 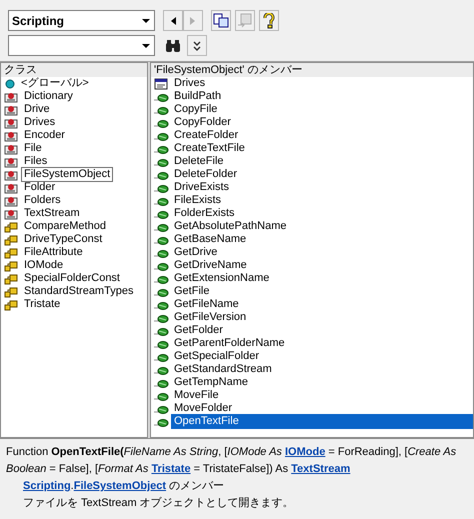 What do you see at coordinates (191, 291) in the screenshot?
I see `member-item: GetFile` at bounding box center [191, 291].